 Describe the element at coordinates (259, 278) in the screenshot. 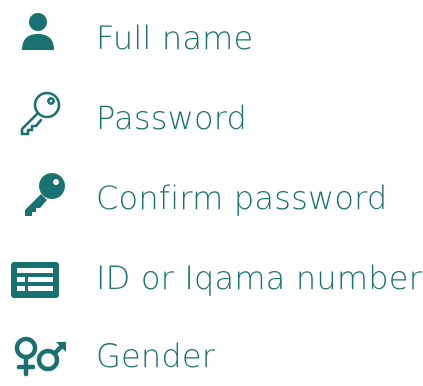

I see `id-or-iqama-label: ID or Iqama number` at that location.